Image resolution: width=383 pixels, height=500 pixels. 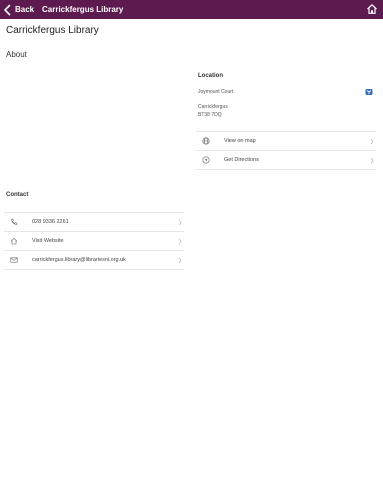 I want to click on email-label: carrickfergus.library@librariesni.org.uk, so click(x=79, y=260).